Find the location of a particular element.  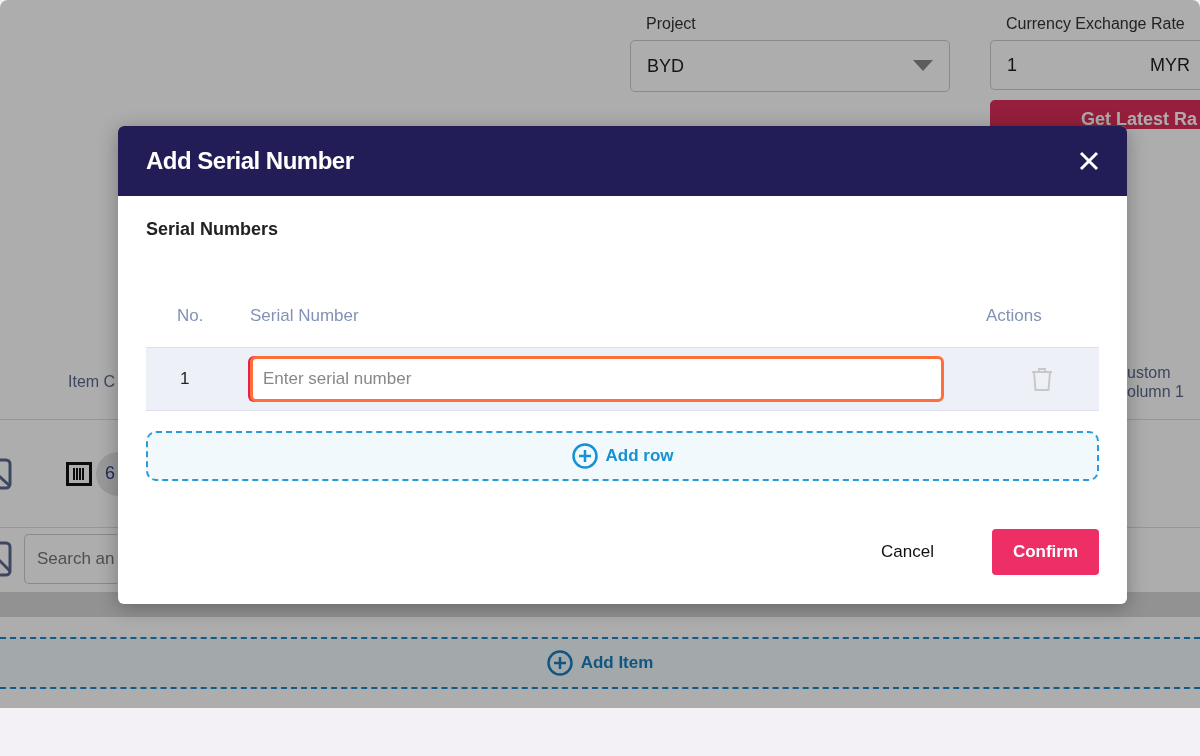

project-select: BYD is located at coordinates (790, 66).